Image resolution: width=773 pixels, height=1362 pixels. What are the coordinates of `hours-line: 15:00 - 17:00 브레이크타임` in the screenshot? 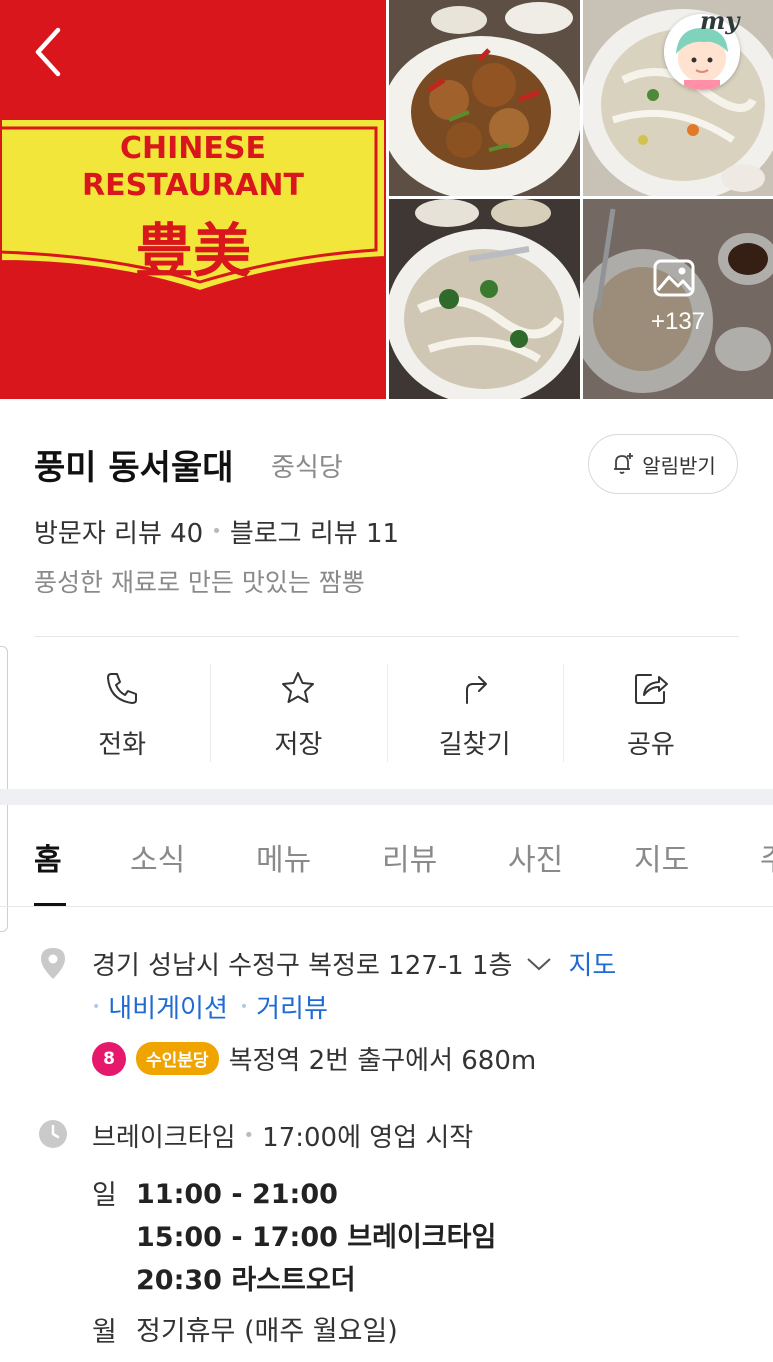 It's located at (316, 1237).